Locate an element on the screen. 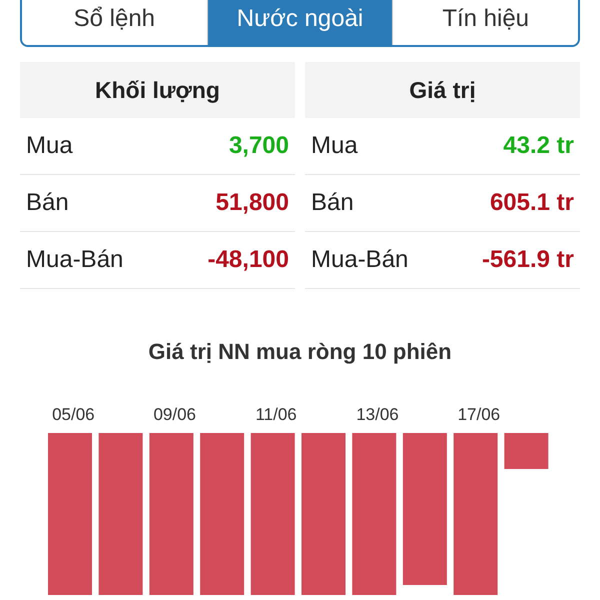 This screenshot has height=600, width=600. row-value: 605.1 tr is located at coordinates (532, 203).